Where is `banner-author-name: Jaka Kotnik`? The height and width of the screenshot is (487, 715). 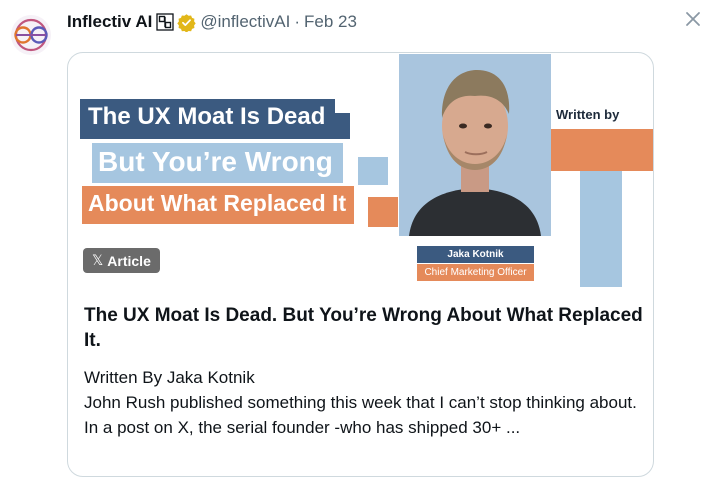 banner-author-name: Jaka Kotnik is located at coordinates (475, 254).